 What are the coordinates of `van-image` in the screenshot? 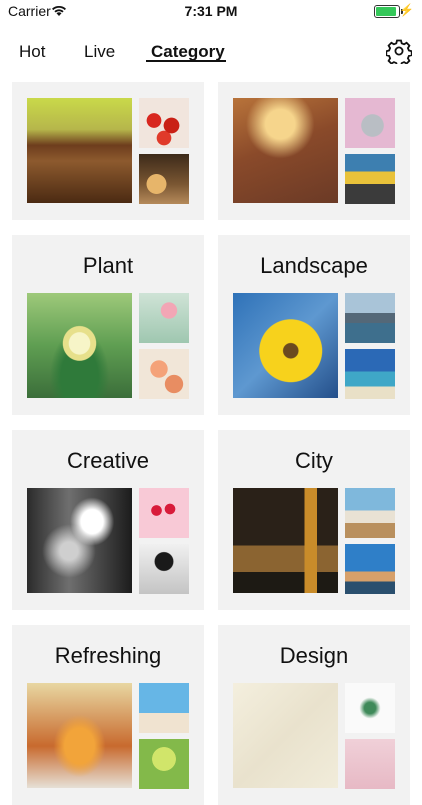 It's located at (370, 179).